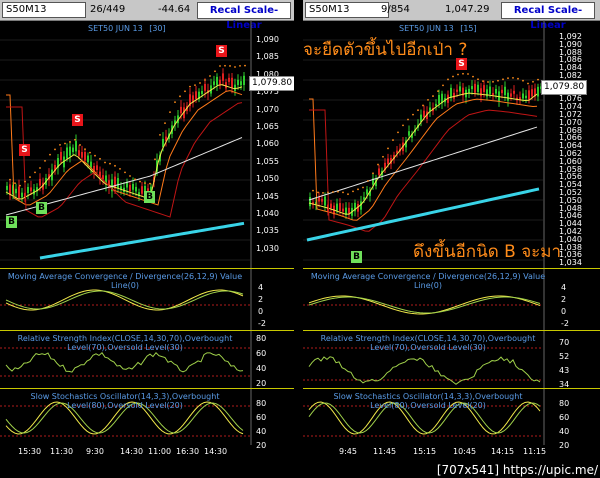 This screenshot has height=478, width=600. Describe the element at coordinates (267, 57) in the screenshot. I see `left-price-axis-label: 1,085` at that location.